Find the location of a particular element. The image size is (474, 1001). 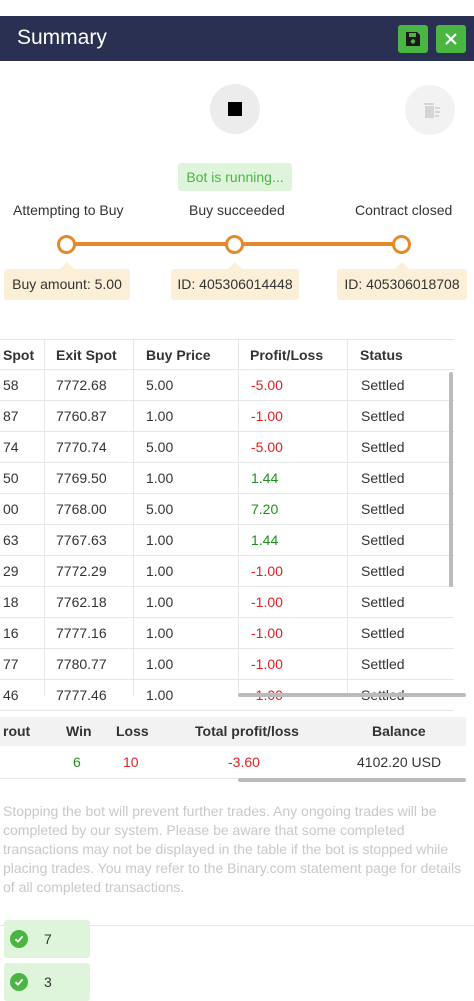

profit-loss-cell: 1.44 is located at coordinates (265, 540).